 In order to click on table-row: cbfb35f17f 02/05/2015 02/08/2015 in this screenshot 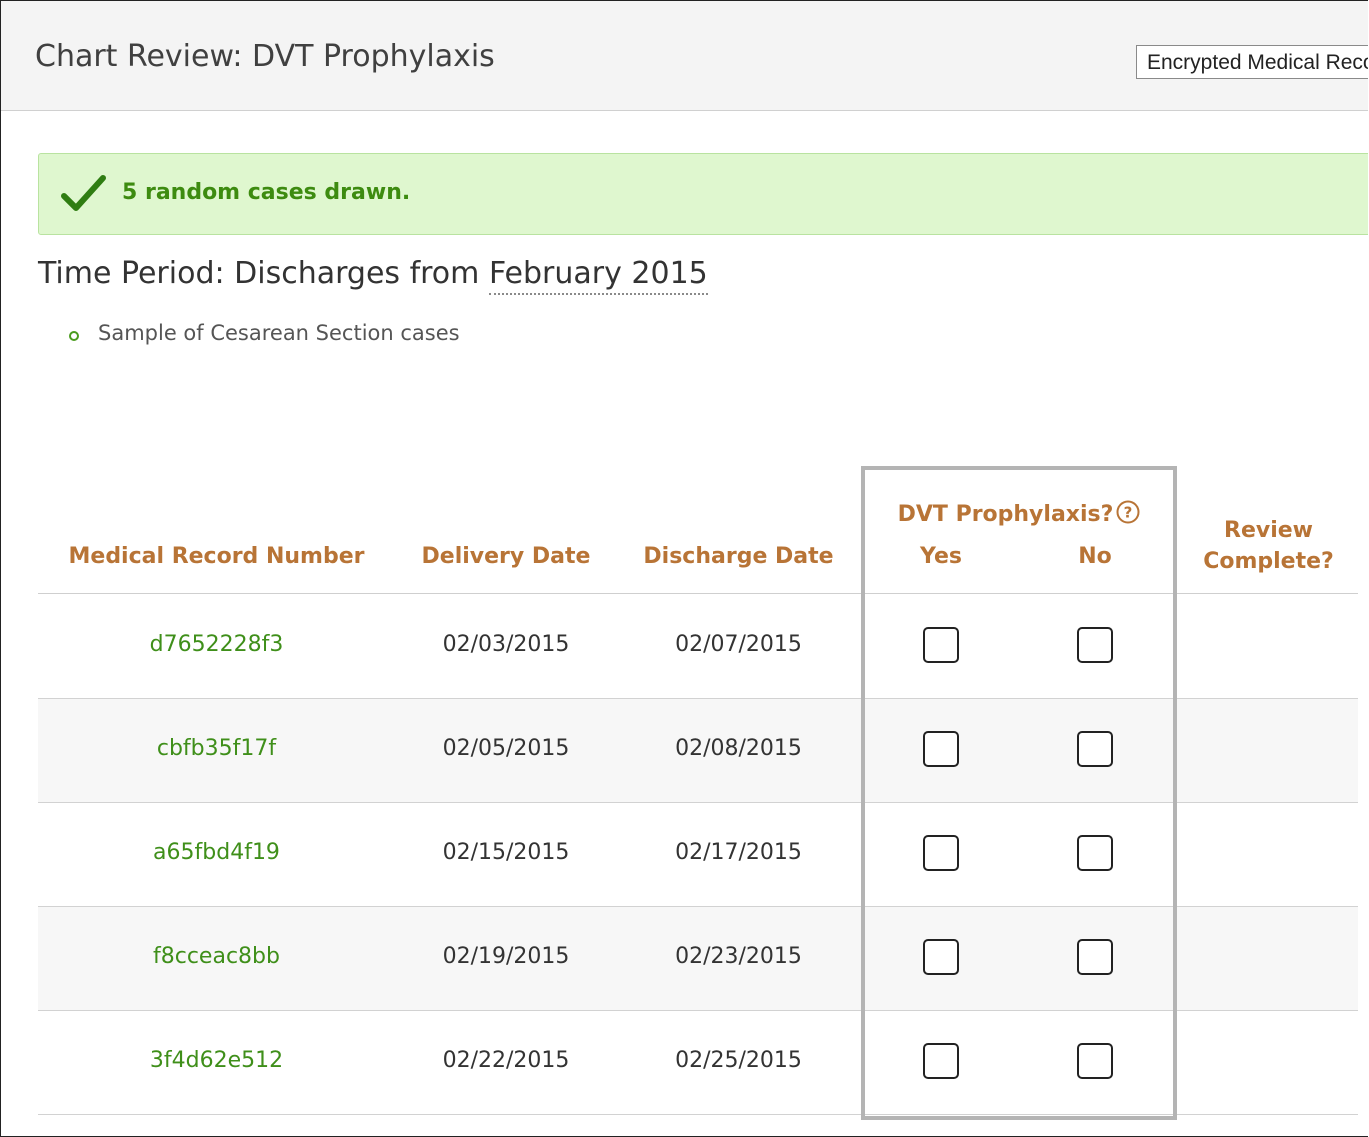, I will do `click(698, 751)`.